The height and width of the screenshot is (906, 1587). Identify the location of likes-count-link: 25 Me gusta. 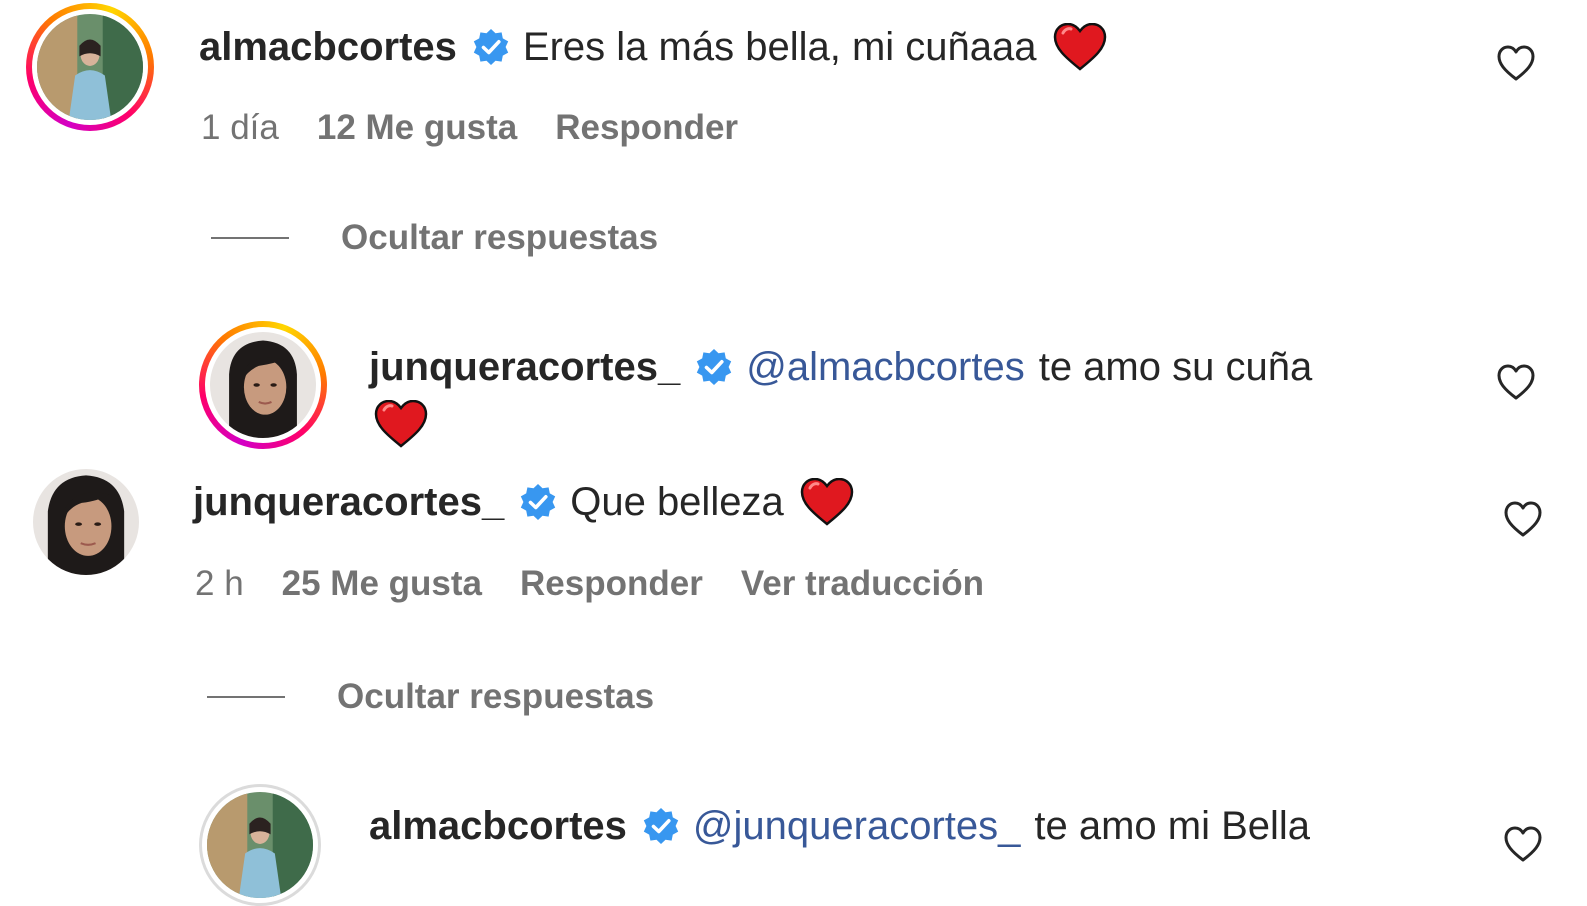
(382, 584).